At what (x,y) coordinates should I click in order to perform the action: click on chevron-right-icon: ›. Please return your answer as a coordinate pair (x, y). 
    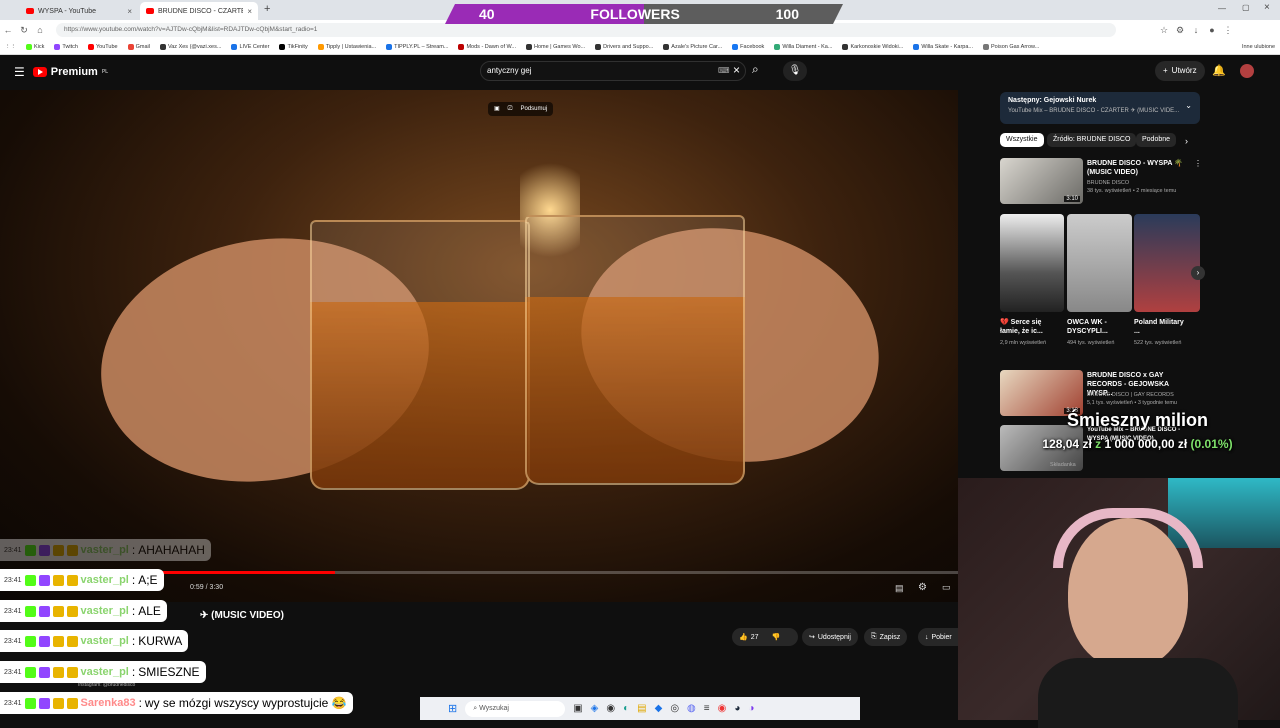
    Looking at the image, I should click on (1186, 141).